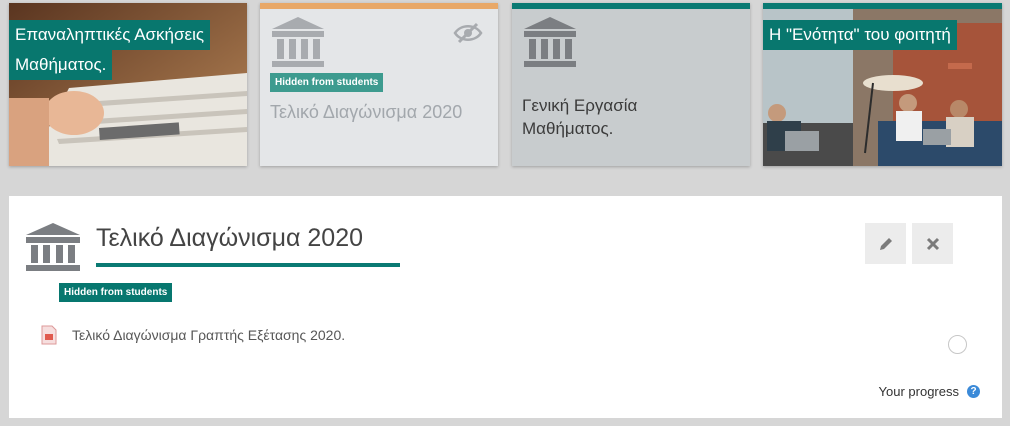  Describe the element at coordinates (49, 335) in the screenshot. I see `pdf-icon` at that location.